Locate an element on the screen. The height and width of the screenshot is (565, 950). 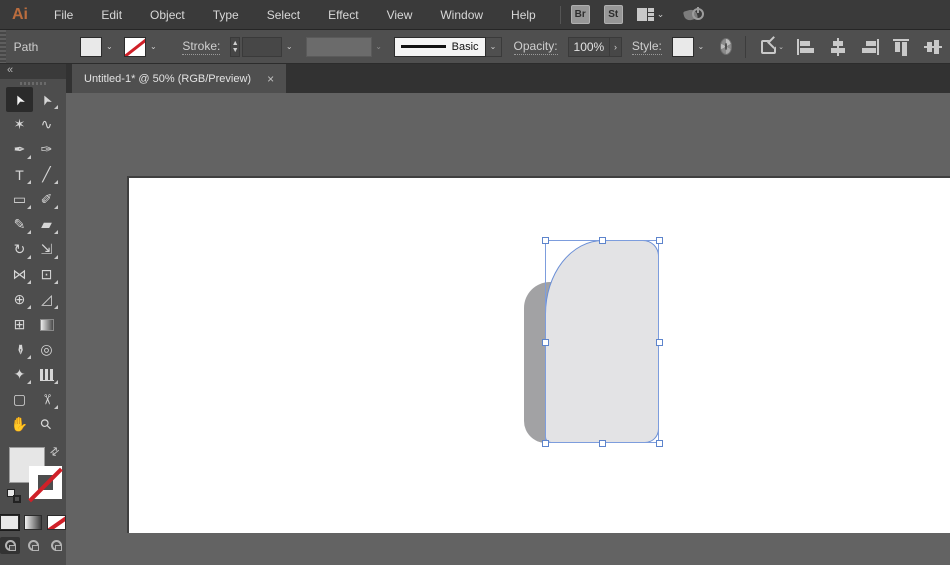
paintbrush-tool: ✐ is located at coordinates (46, 199).